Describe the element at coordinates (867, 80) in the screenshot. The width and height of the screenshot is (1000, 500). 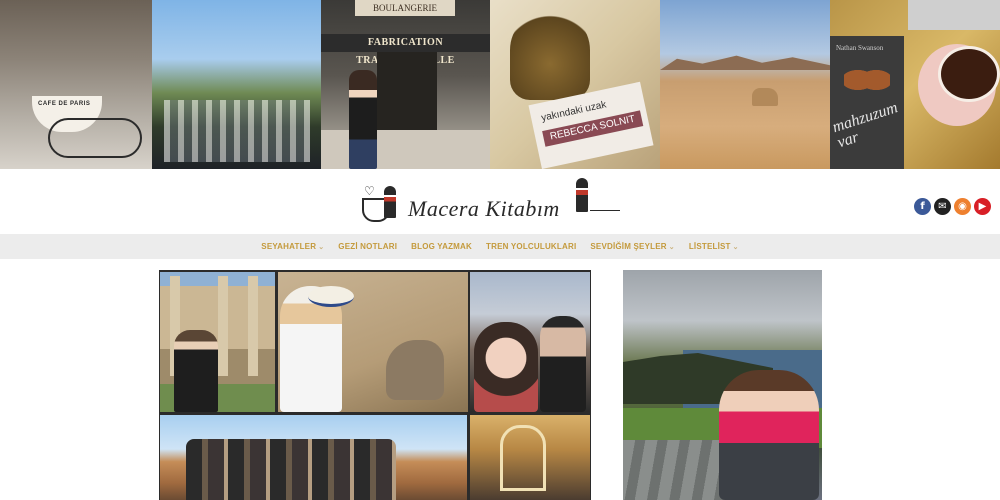
I see `wings-illustration` at that location.